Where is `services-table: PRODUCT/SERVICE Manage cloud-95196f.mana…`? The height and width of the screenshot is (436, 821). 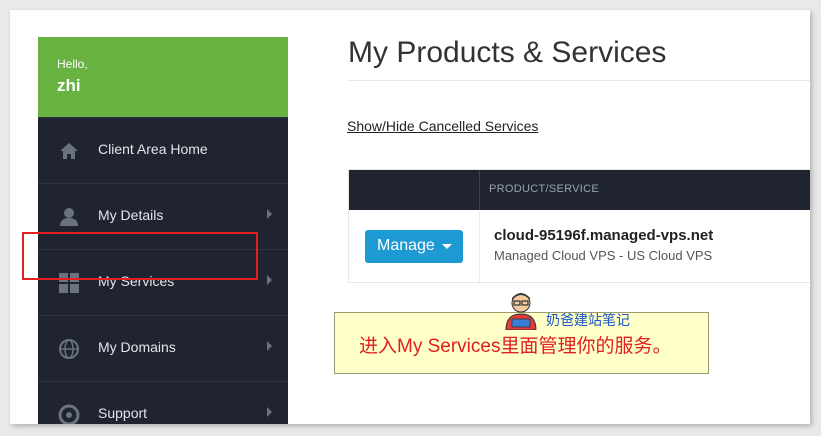 services-table: PRODUCT/SERVICE Manage cloud-95196f.mana… is located at coordinates (579, 226).